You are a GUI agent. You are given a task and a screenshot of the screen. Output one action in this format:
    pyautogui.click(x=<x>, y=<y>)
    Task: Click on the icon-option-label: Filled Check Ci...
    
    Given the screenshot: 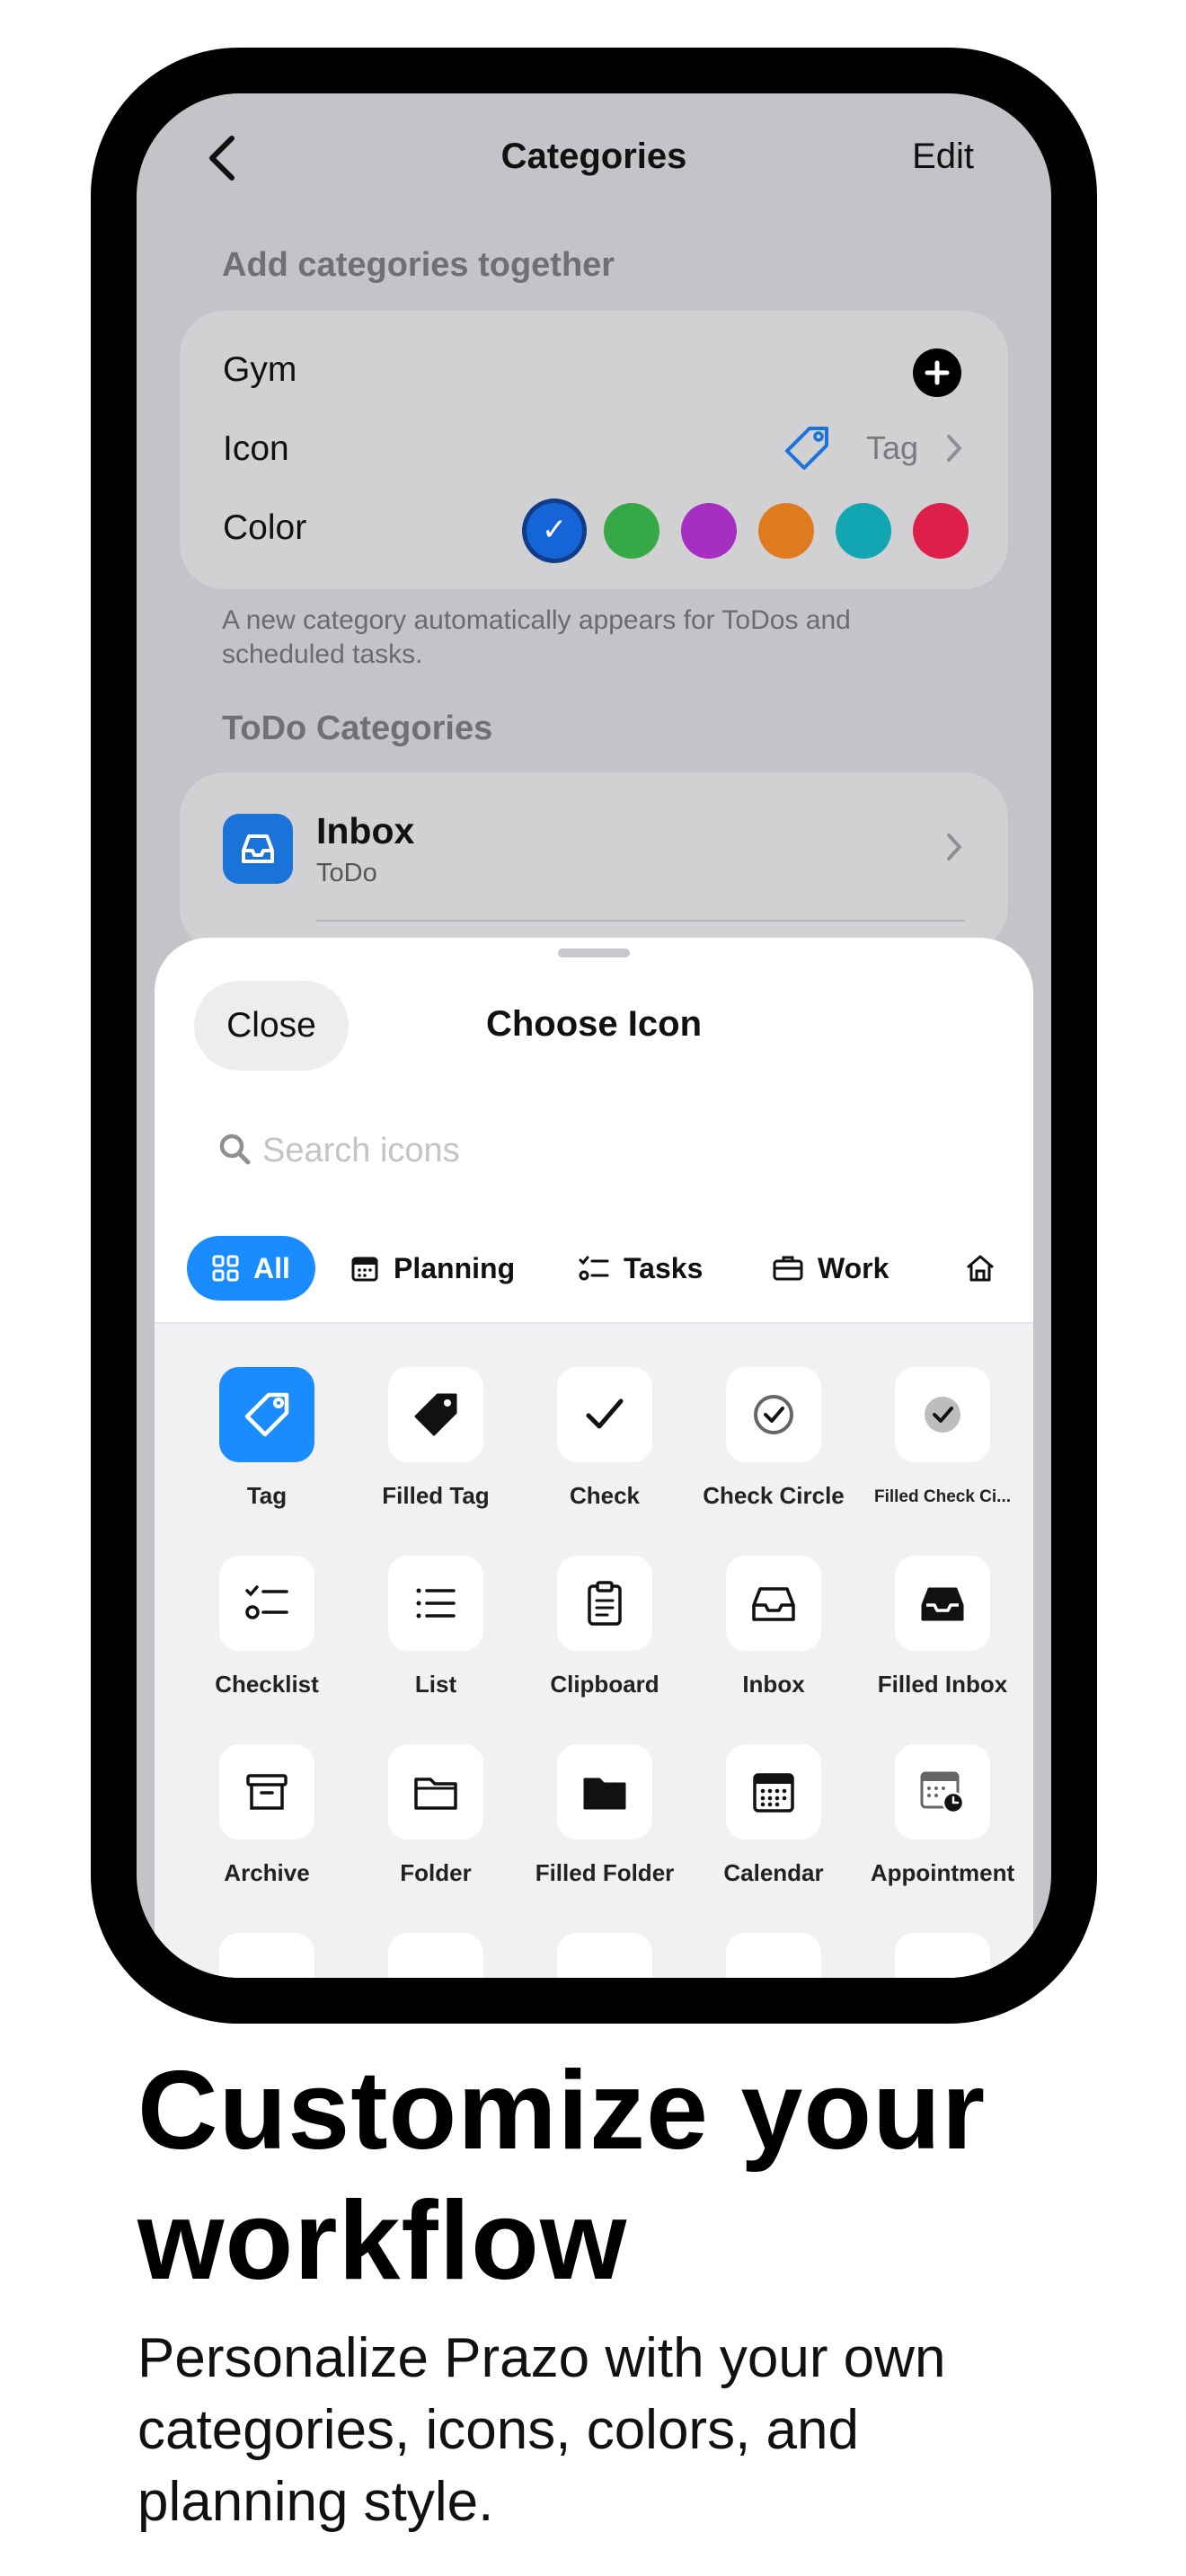 What is the action you would take?
    pyautogui.click(x=942, y=1496)
    